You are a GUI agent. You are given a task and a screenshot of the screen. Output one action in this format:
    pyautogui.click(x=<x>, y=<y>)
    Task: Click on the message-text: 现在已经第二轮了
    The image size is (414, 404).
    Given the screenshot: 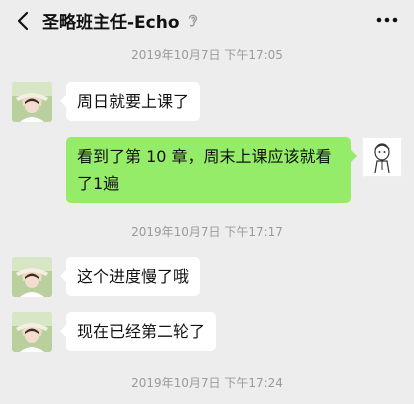 What is the action you would take?
    pyautogui.click(x=141, y=331)
    